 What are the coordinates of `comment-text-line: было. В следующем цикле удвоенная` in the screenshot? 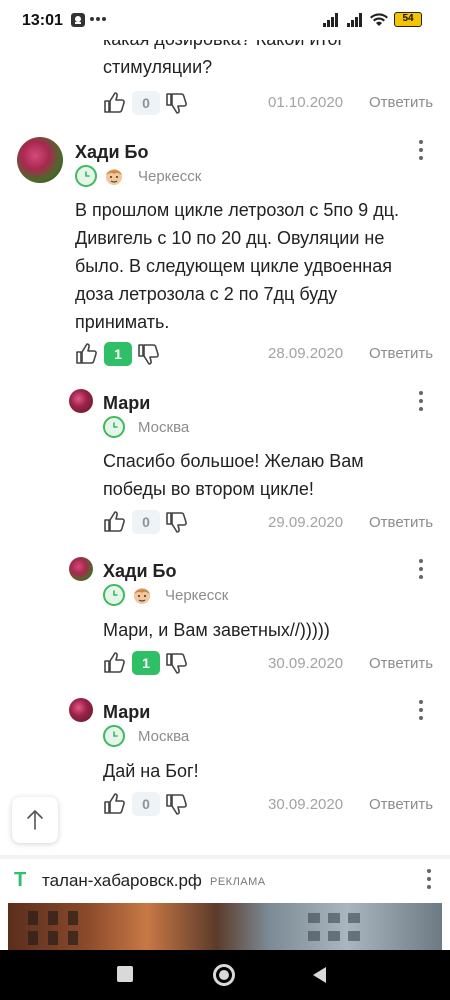 It's located at (233, 266).